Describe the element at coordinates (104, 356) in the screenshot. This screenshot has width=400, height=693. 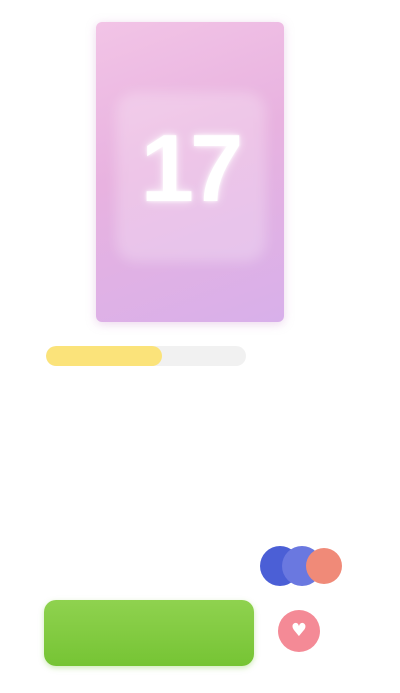
I see `rating-fill` at that location.